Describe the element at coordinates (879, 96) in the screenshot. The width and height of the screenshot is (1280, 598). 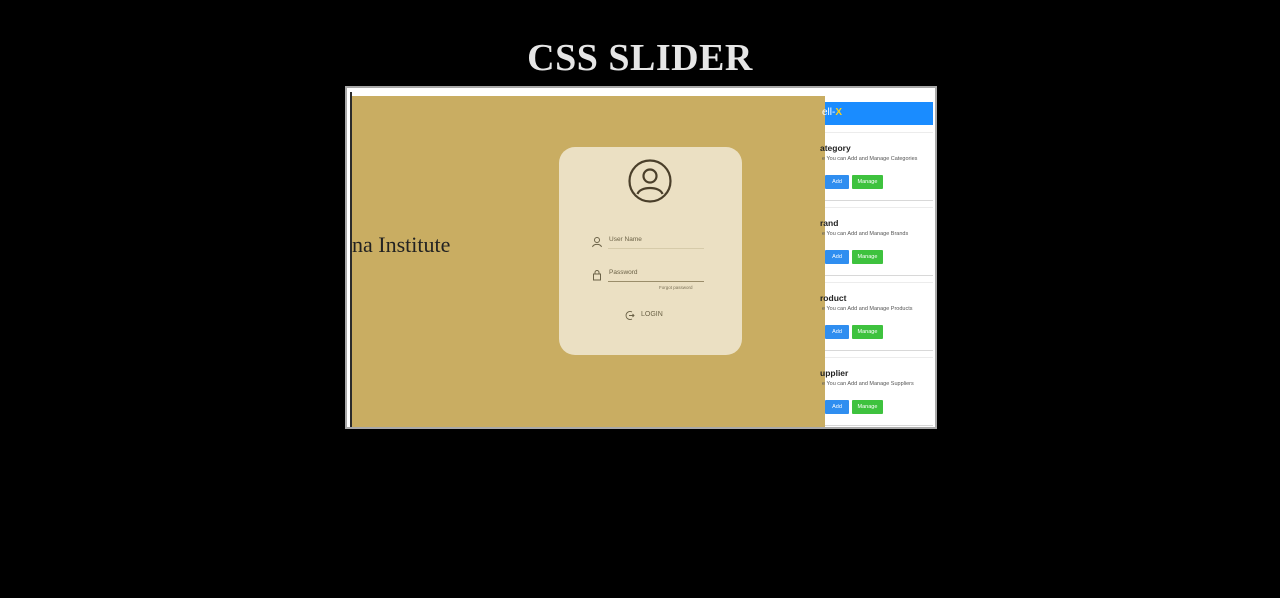
I see `window-titlebar` at that location.